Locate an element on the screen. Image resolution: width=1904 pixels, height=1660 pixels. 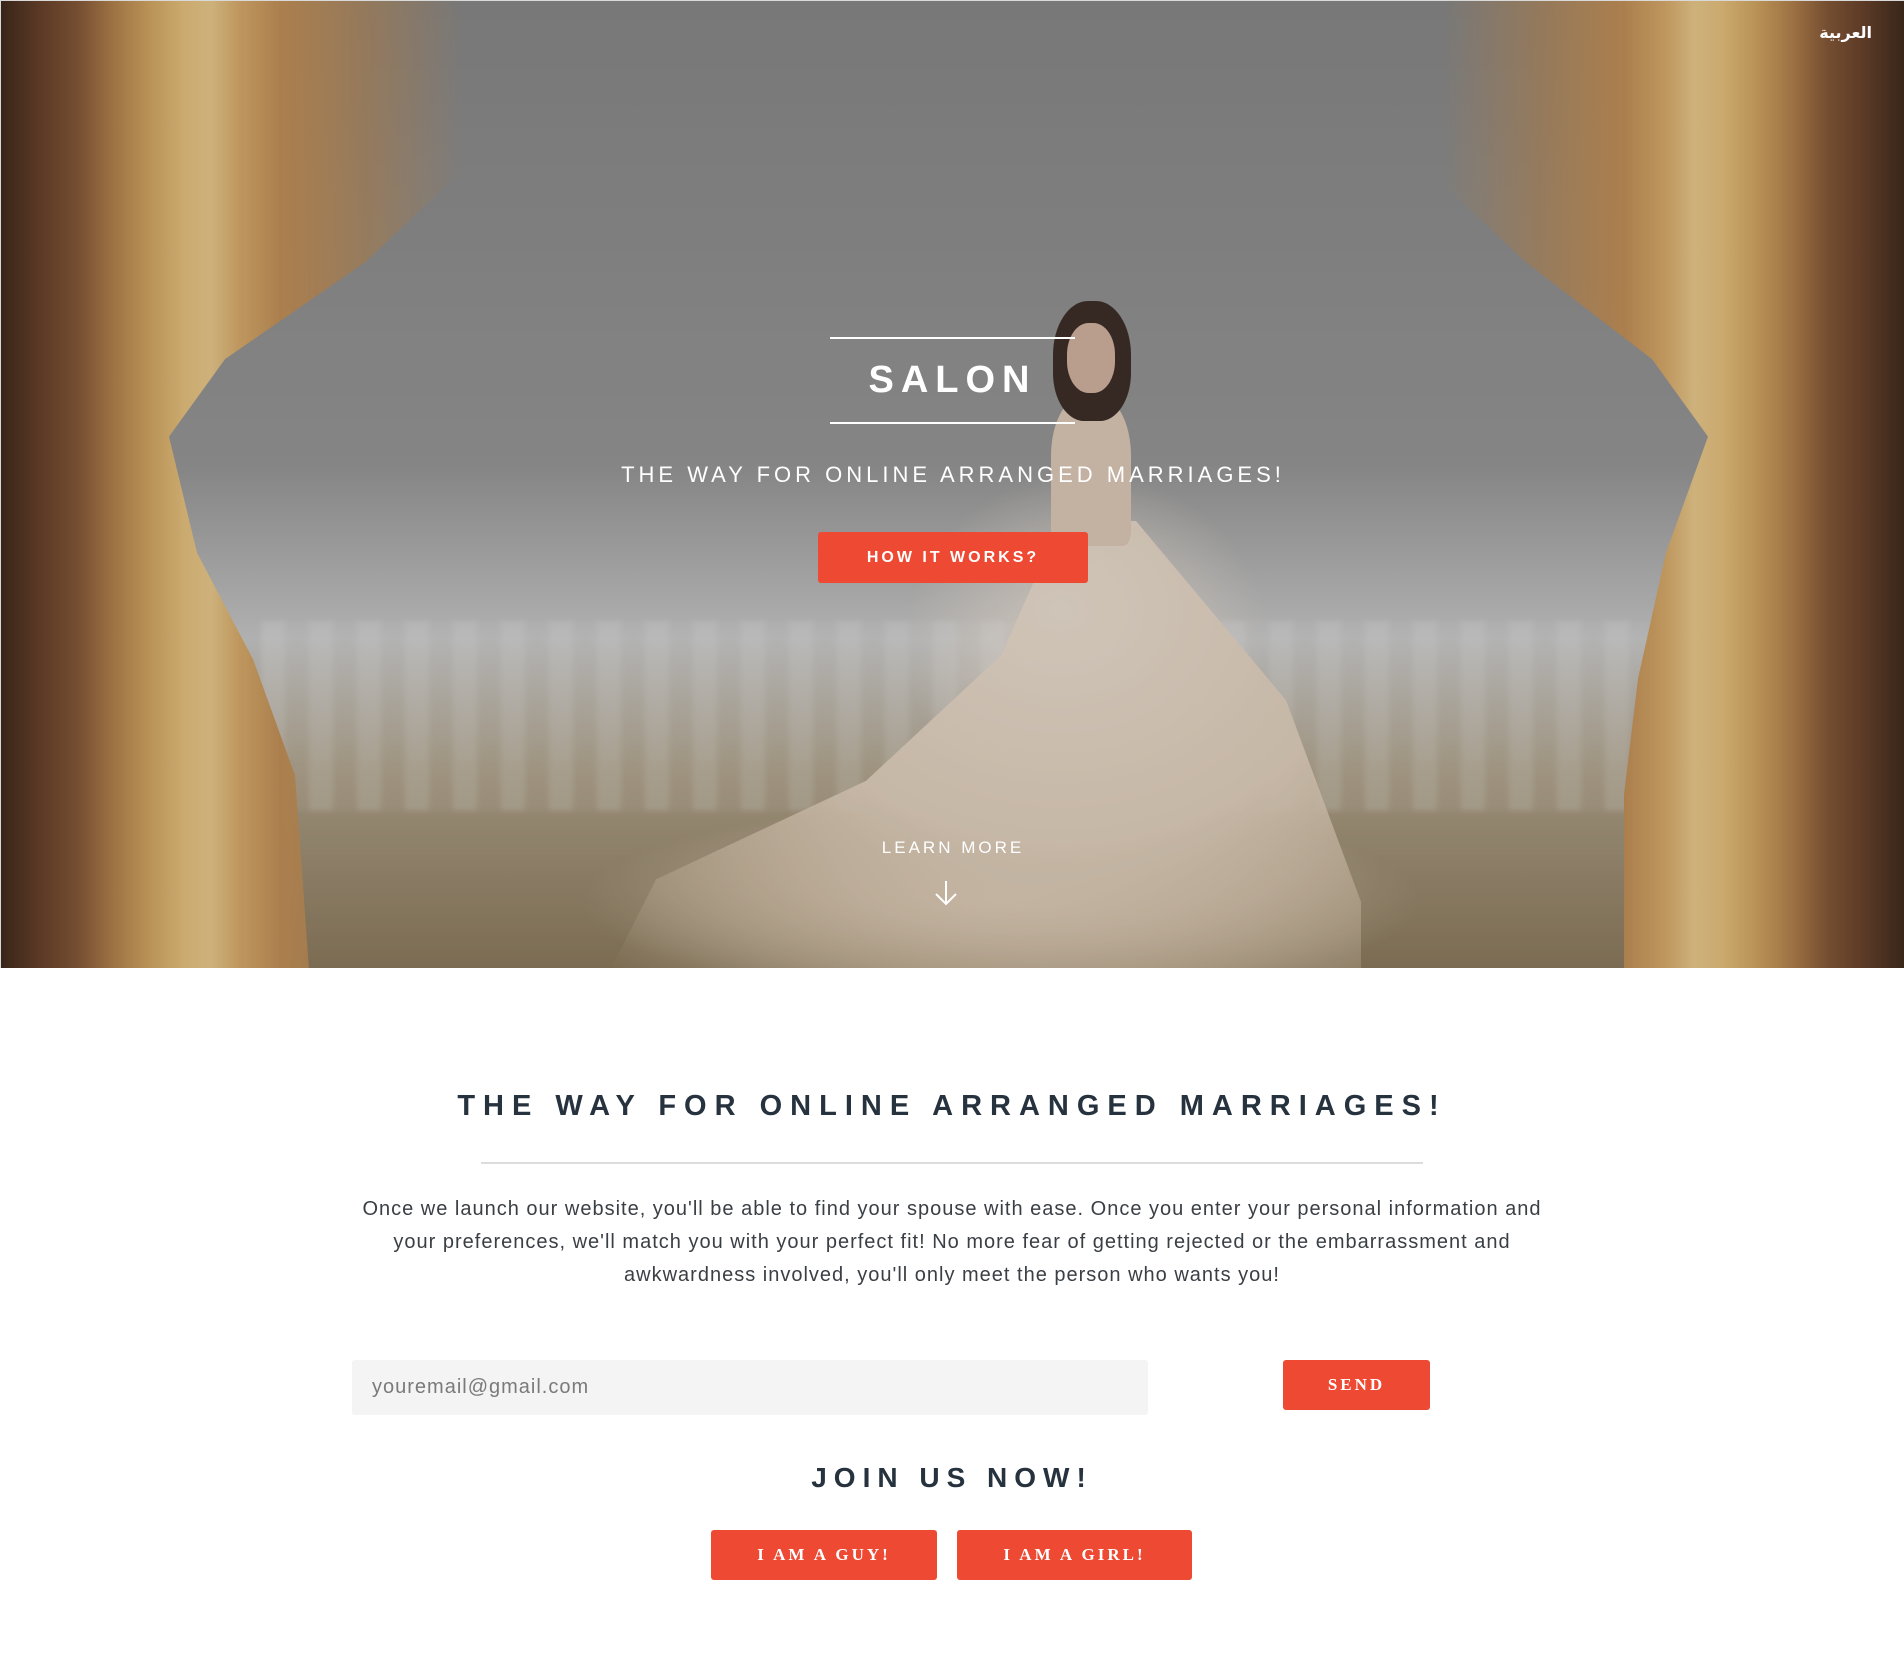
brand-logo: SALON is located at coordinates (952, 380).